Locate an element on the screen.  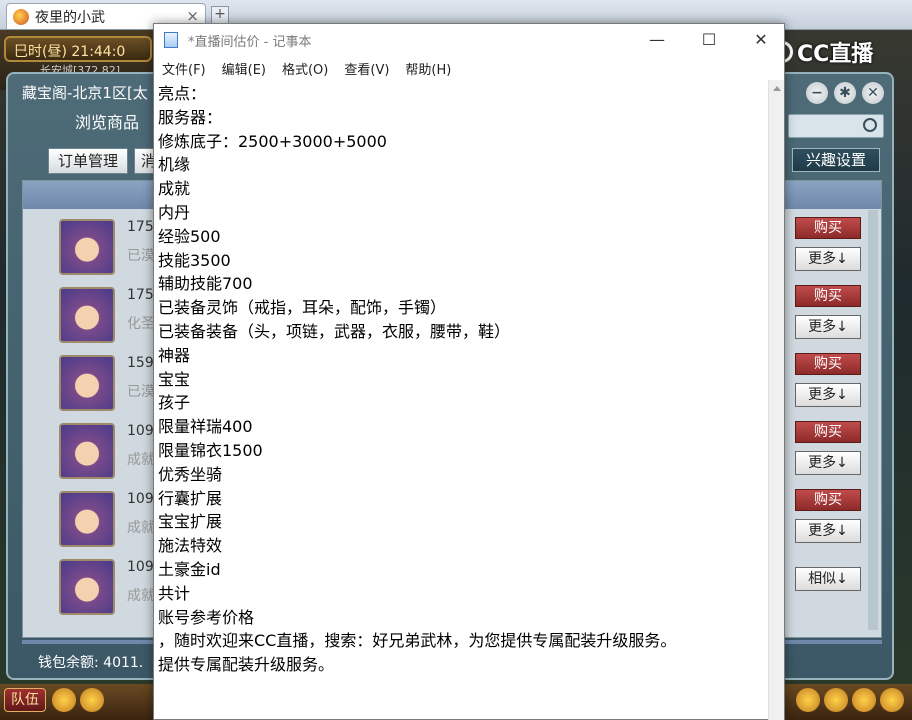
text-line: 成就 is located at coordinates (174, 189).